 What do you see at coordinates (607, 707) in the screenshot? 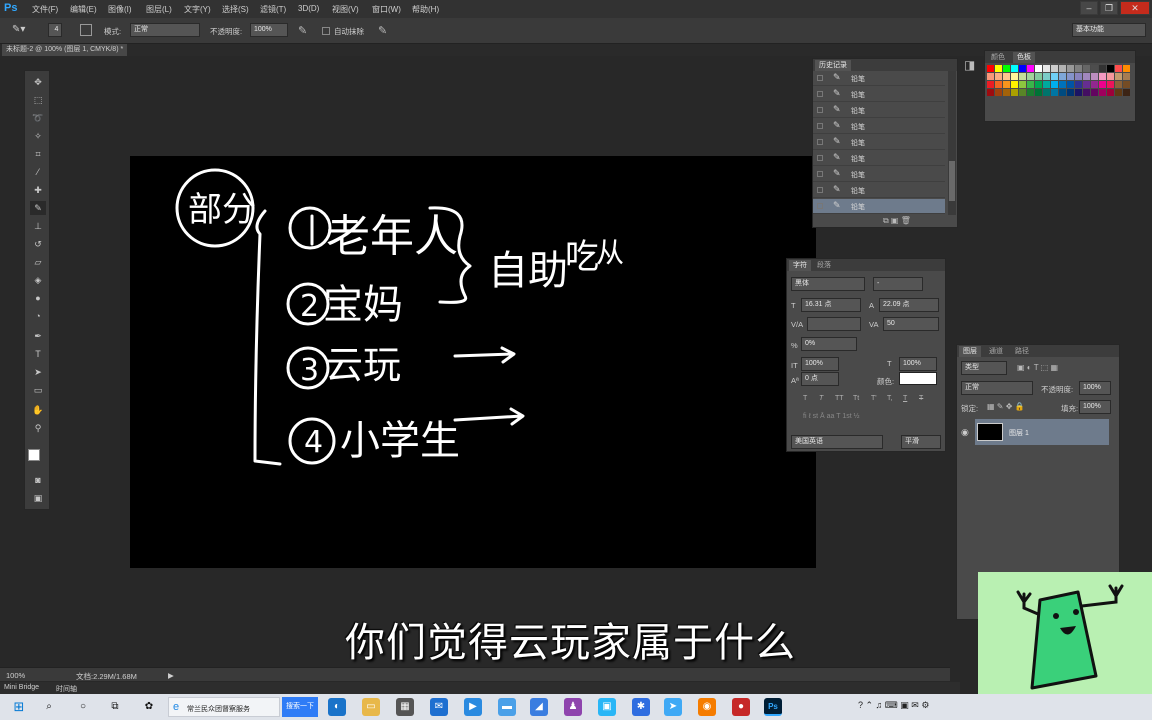
I see `bilibili-icon: ▣` at bounding box center [607, 707].